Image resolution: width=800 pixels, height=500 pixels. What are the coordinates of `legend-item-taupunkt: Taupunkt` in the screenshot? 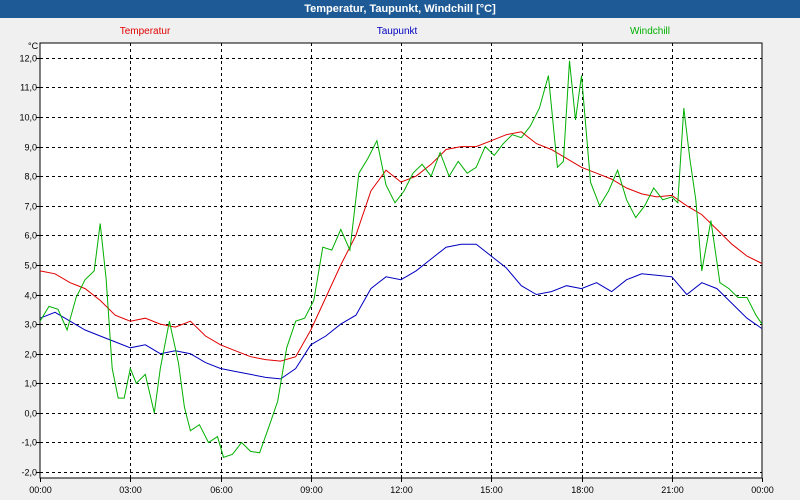 It's located at (397, 31).